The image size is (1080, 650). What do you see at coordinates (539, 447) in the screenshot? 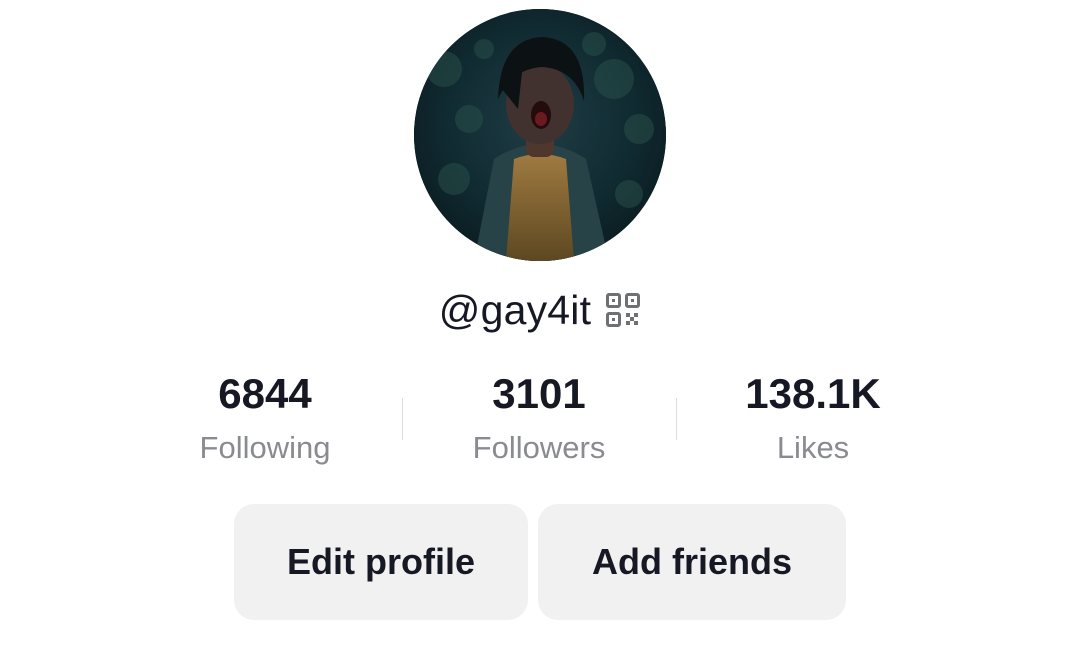
I see `followers-label: Followers` at bounding box center [539, 447].